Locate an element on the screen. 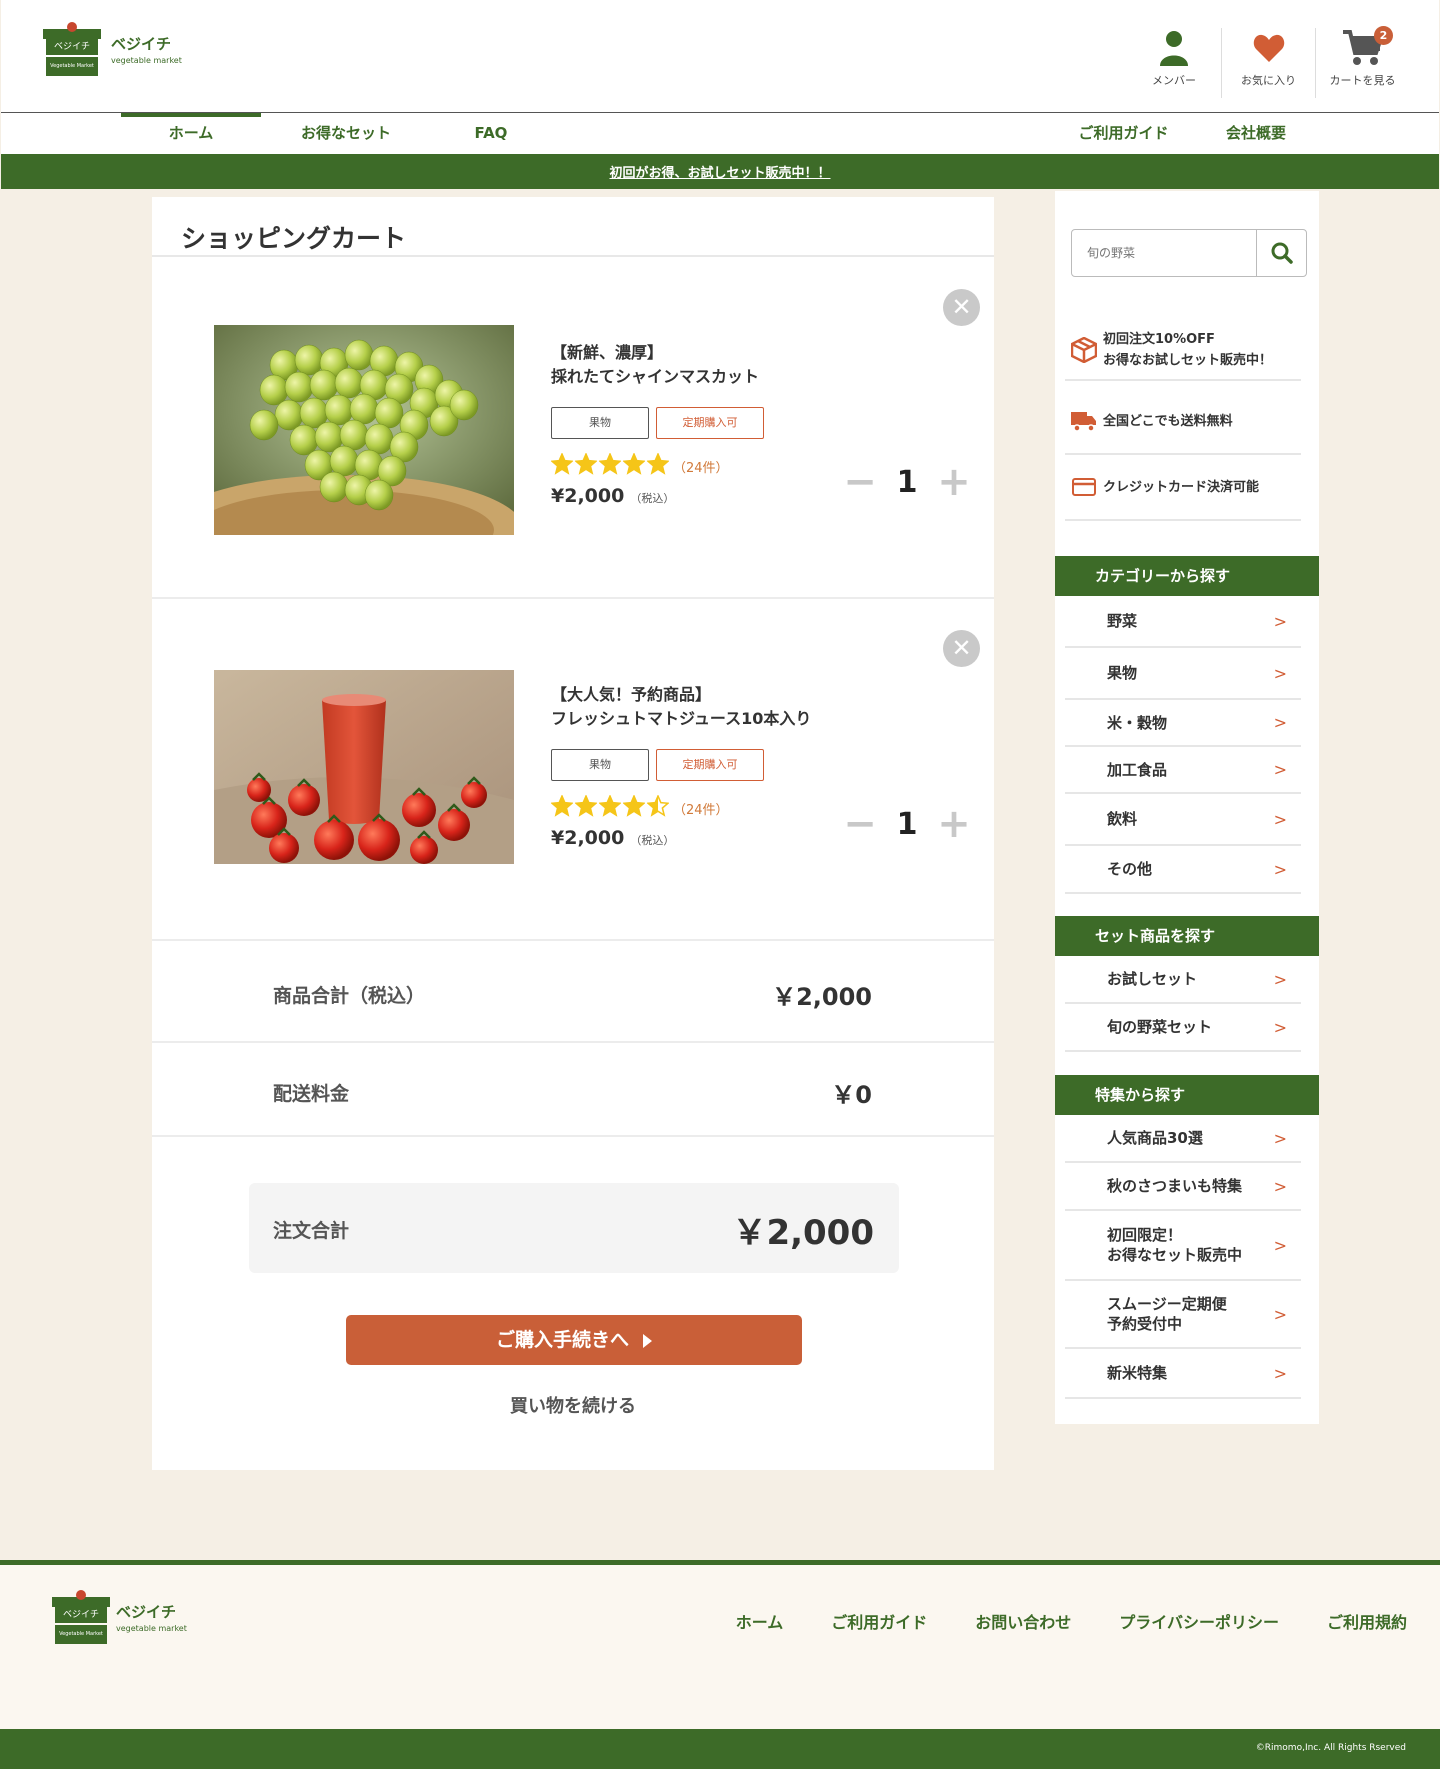  promo-banner: 初回がお得、お試しセット販売中！！ is located at coordinates (720, 171).